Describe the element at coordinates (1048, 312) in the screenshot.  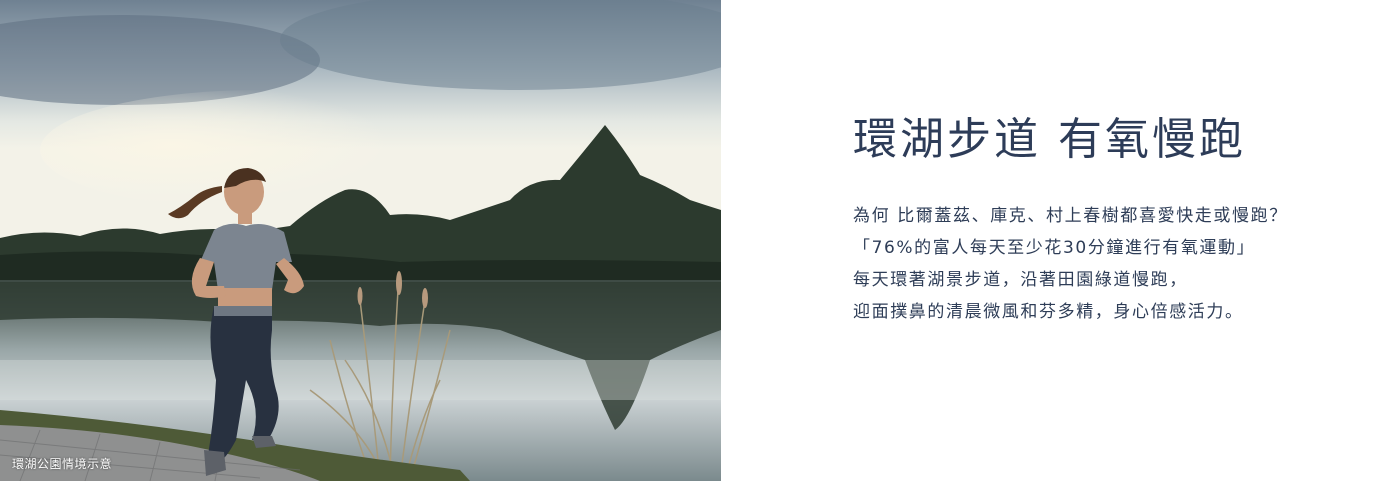
I see `body-line-4: 迎面撲鼻的清晨微風和芬多精，身心倍感活力。` at that location.